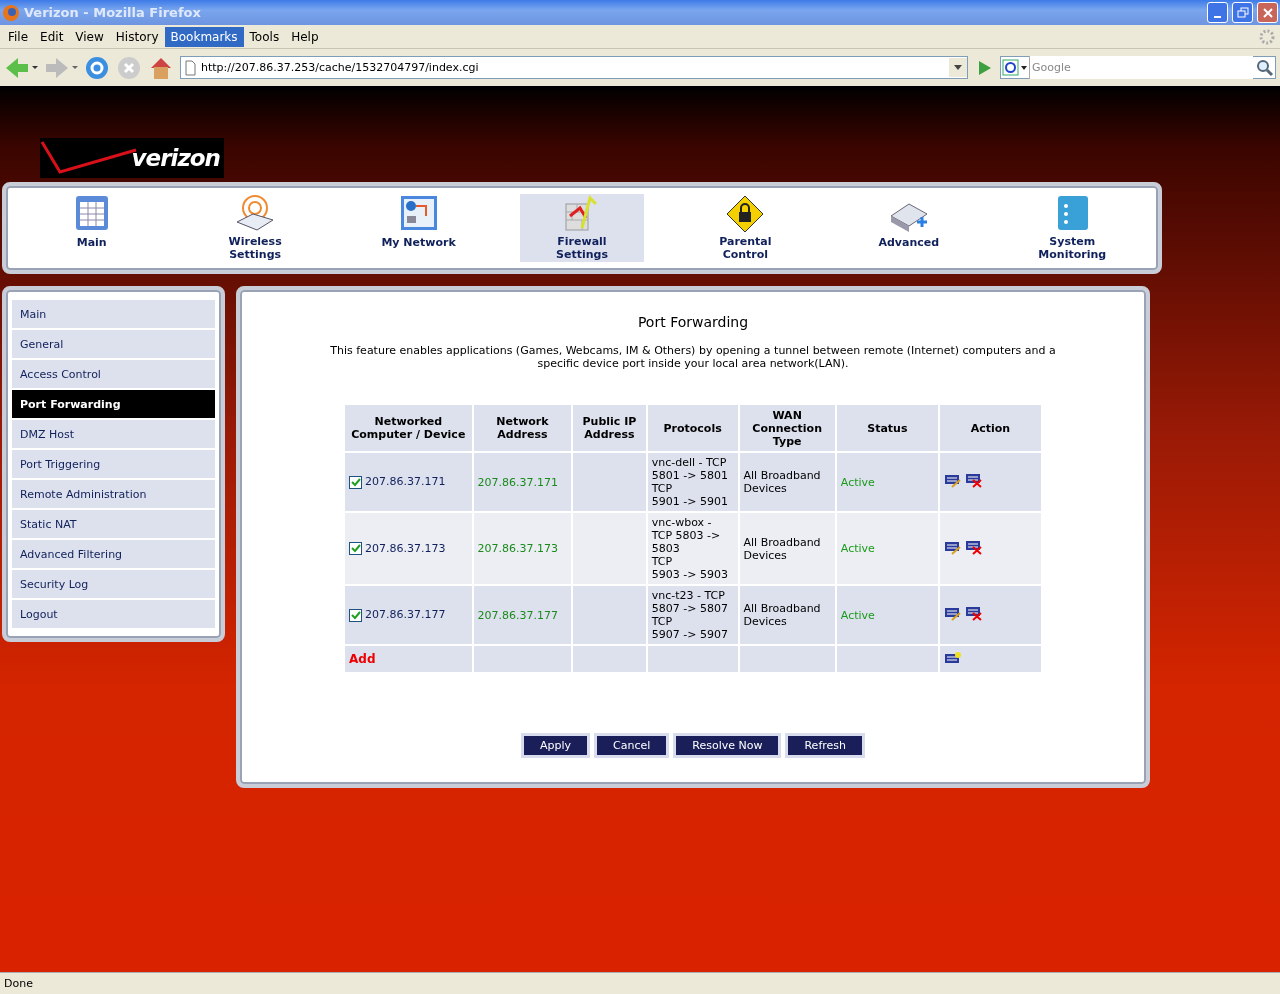  What do you see at coordinates (693, 322) in the screenshot?
I see `page-title: Port Forwarding` at bounding box center [693, 322].